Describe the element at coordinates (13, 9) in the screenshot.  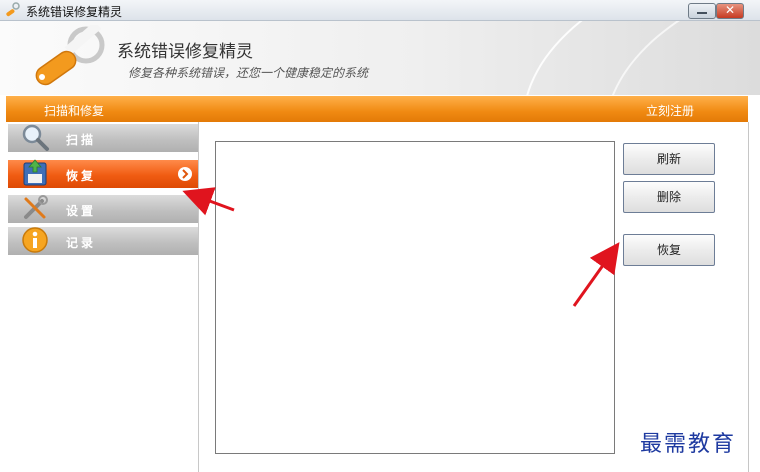
I see `app-wrench-icon` at that location.